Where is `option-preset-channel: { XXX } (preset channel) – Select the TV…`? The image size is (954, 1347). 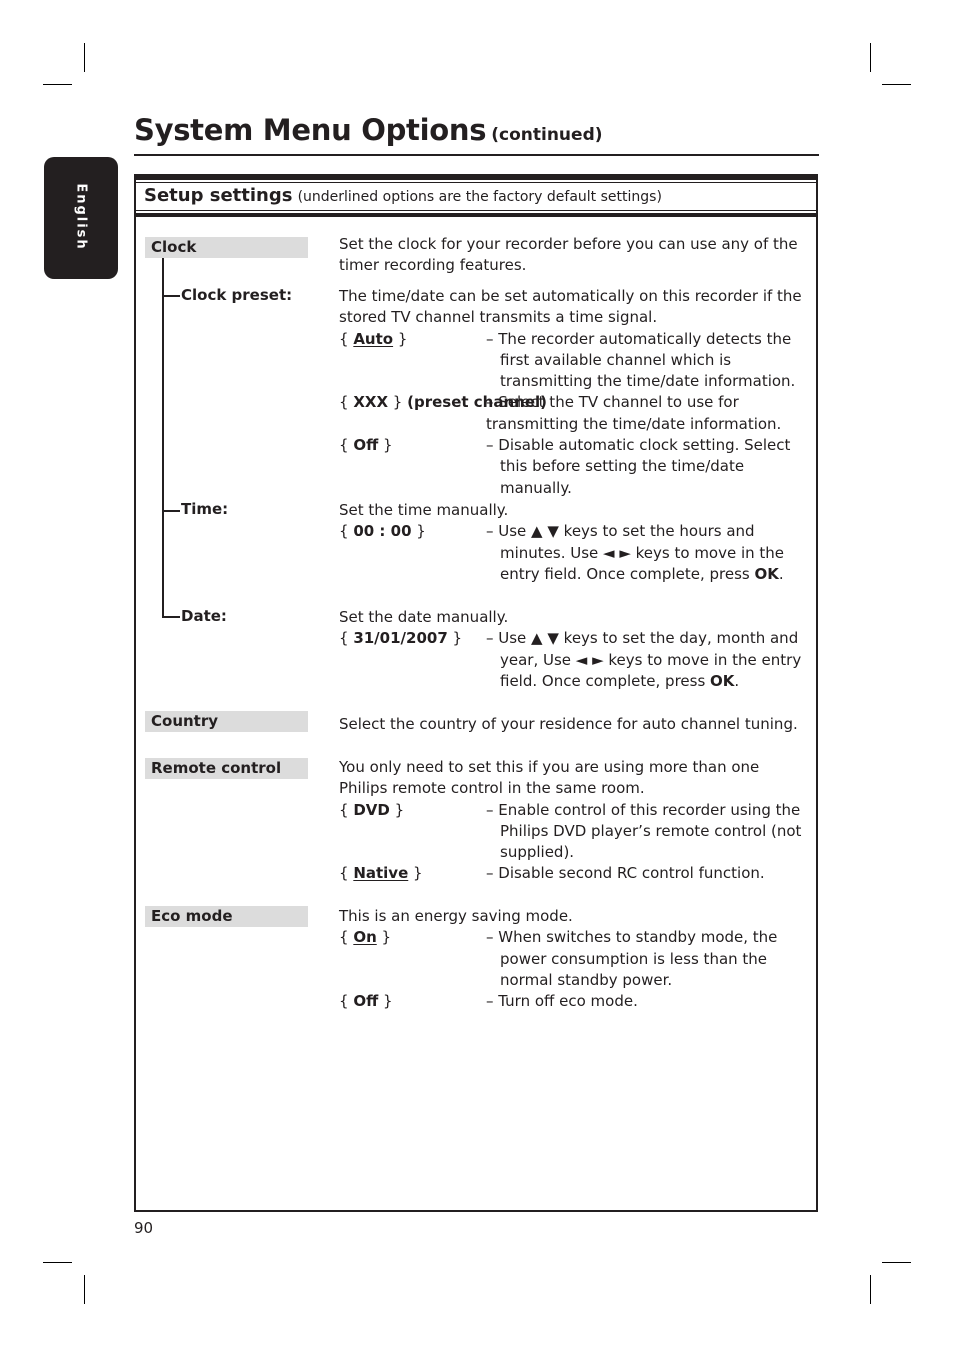
option-preset-channel: { XXX } (preset channel) – Select the TV… is located at coordinates (574, 413).